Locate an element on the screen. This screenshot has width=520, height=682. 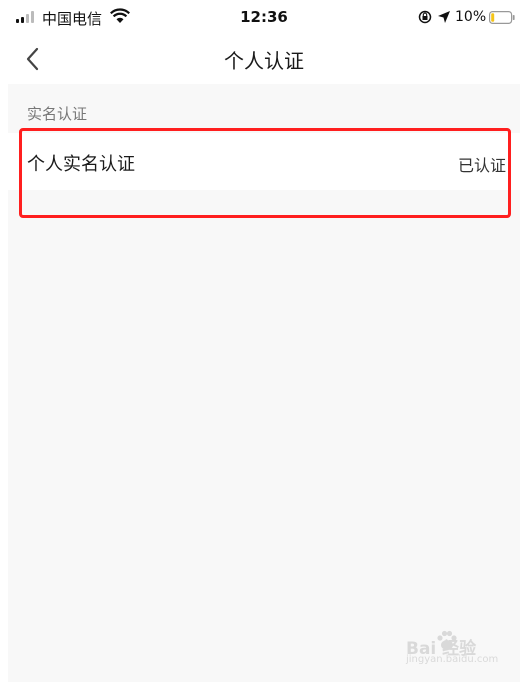
navigation-bar: 个人认证 is located at coordinates (264, 59).